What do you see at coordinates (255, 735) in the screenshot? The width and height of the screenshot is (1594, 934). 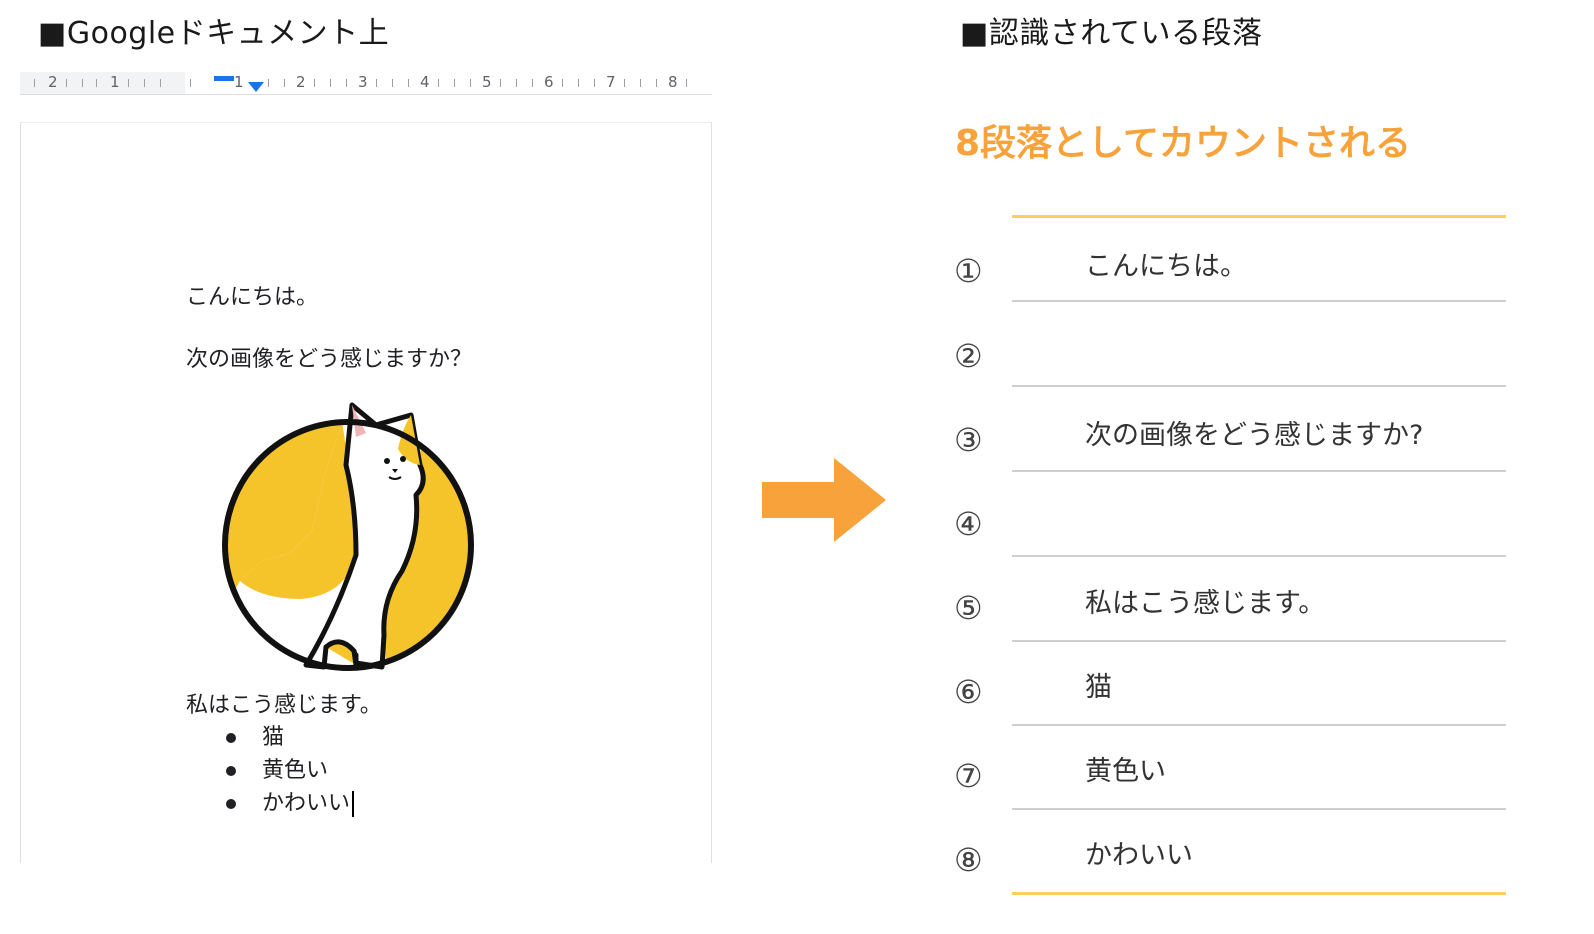 I see `bullet-item: 猫` at bounding box center [255, 735].